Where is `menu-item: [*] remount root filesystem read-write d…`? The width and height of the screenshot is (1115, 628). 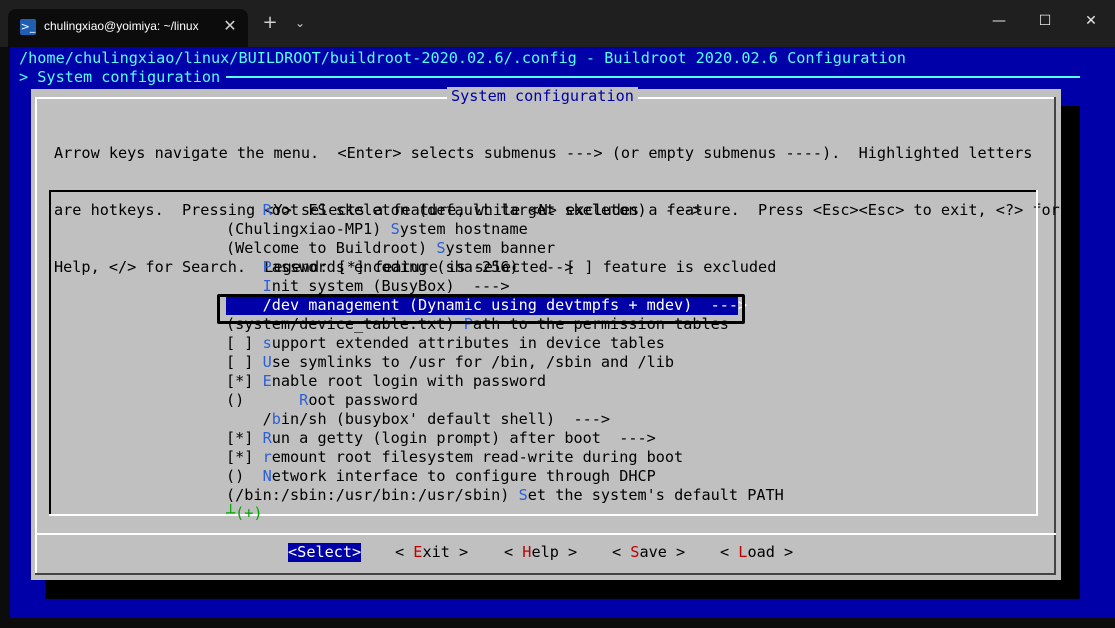
menu-item: [*] remount root filesystem read-write d… is located at coordinates (505, 457).